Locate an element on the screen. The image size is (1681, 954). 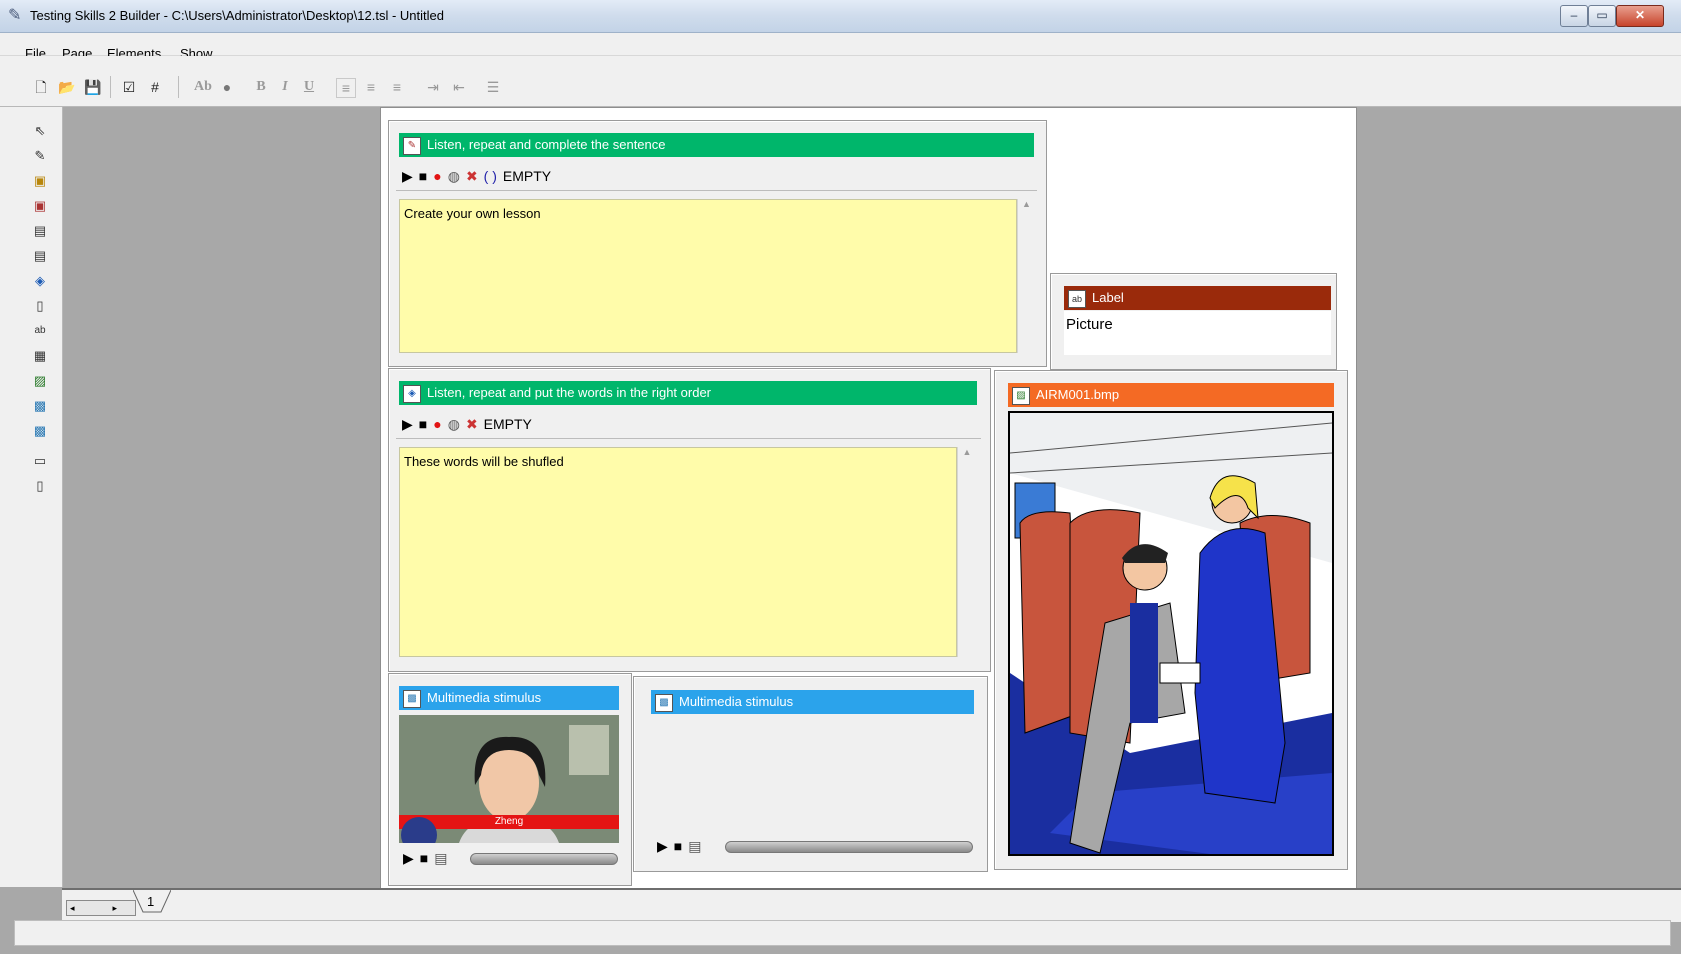
multimedia-controls-1: ▶ ■ ▤ is located at coordinates (428, 858).